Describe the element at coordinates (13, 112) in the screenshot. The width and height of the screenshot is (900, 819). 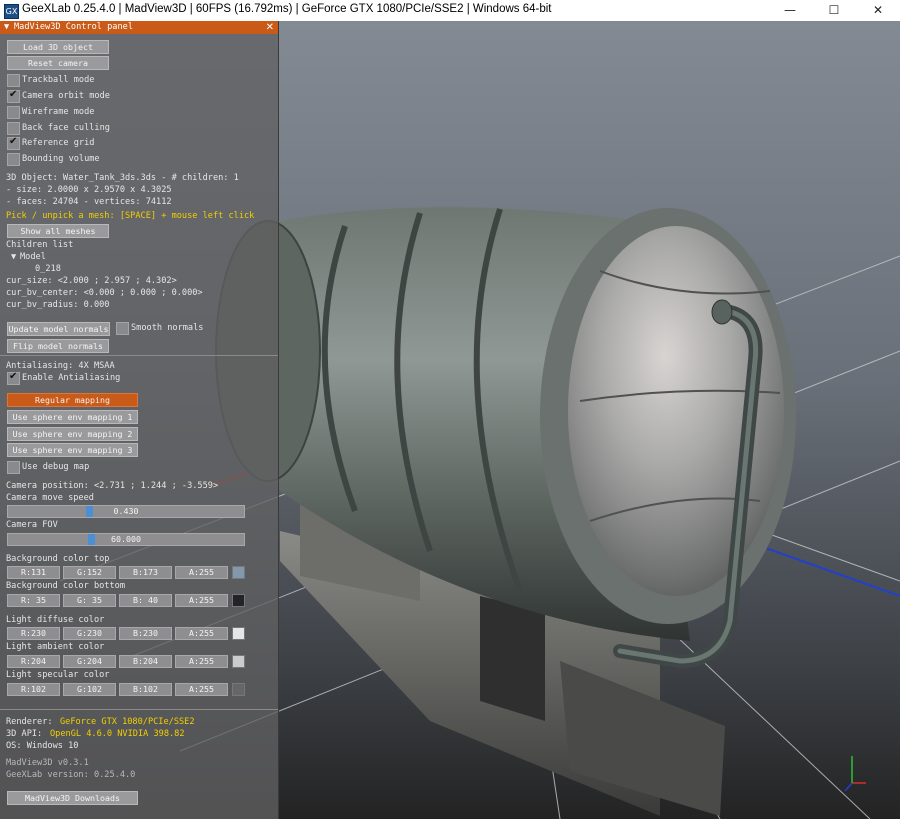
I see `wireframe-mode-checkbox` at that location.